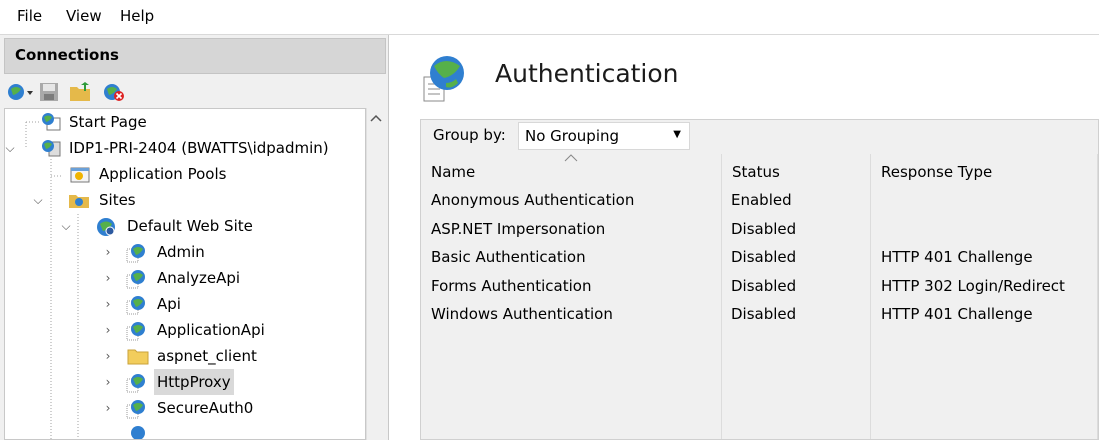 The width and height of the screenshot is (1099, 440). I want to click on tree-item-api: › Api, so click(185, 304).